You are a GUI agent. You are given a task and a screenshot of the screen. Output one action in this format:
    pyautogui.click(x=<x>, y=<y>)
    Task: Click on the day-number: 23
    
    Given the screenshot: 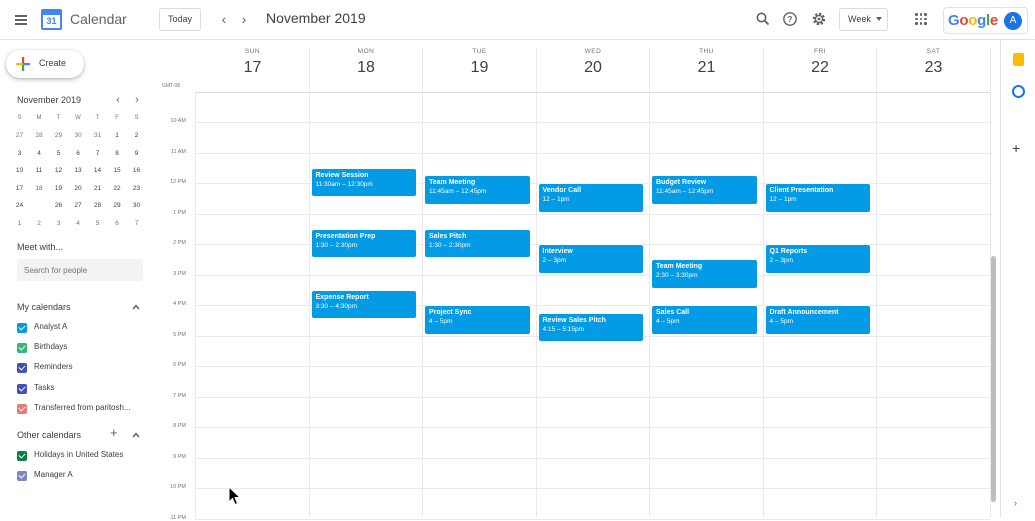 What is the action you would take?
    pyautogui.click(x=933, y=68)
    